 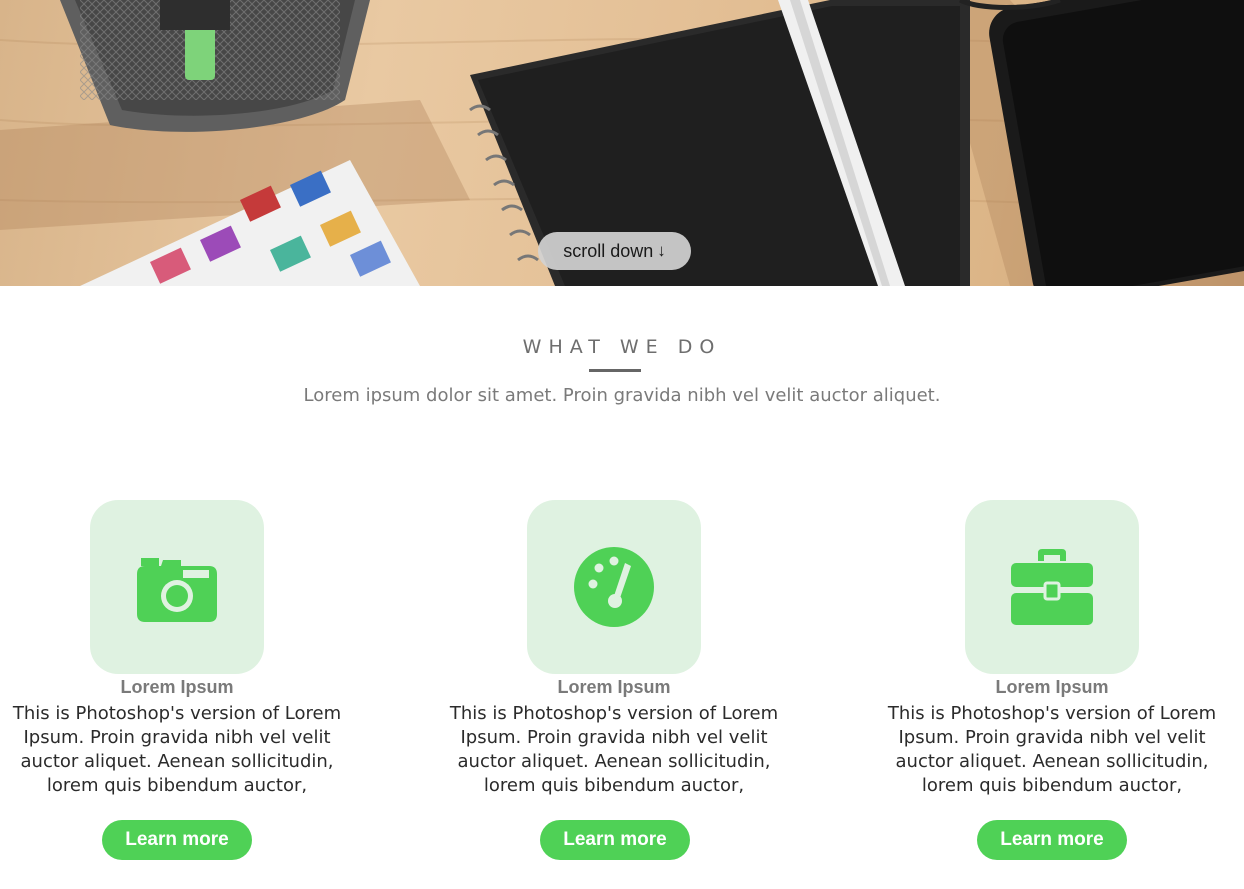 I want to click on title-underline, so click(x=615, y=370).